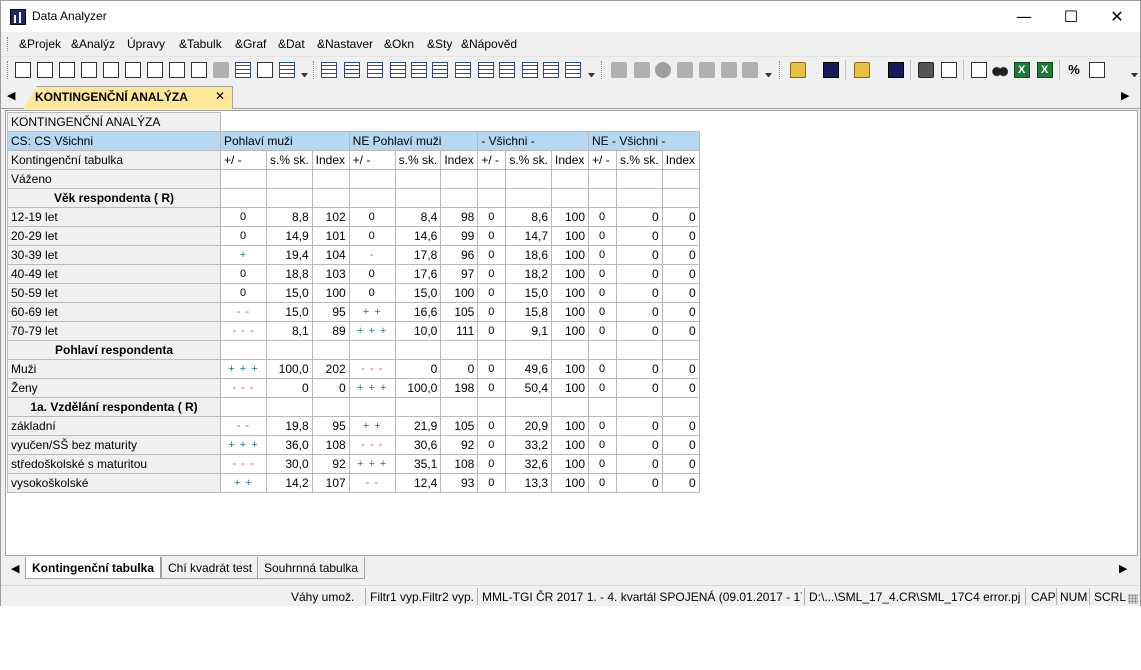 This screenshot has height=670, width=1141. I want to click on menu-styles: &Sty, so click(439, 44).